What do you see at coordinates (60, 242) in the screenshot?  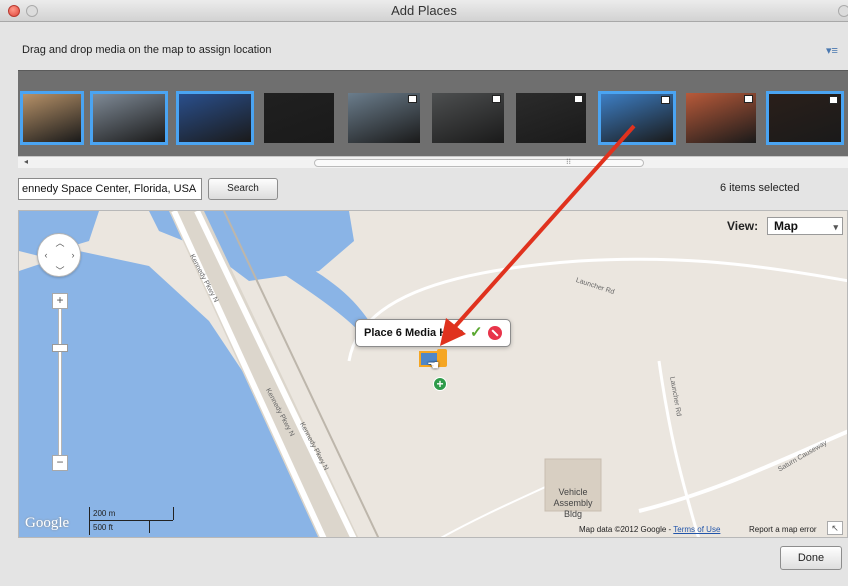 I see `pan-up-icon: ︿` at bounding box center [60, 242].